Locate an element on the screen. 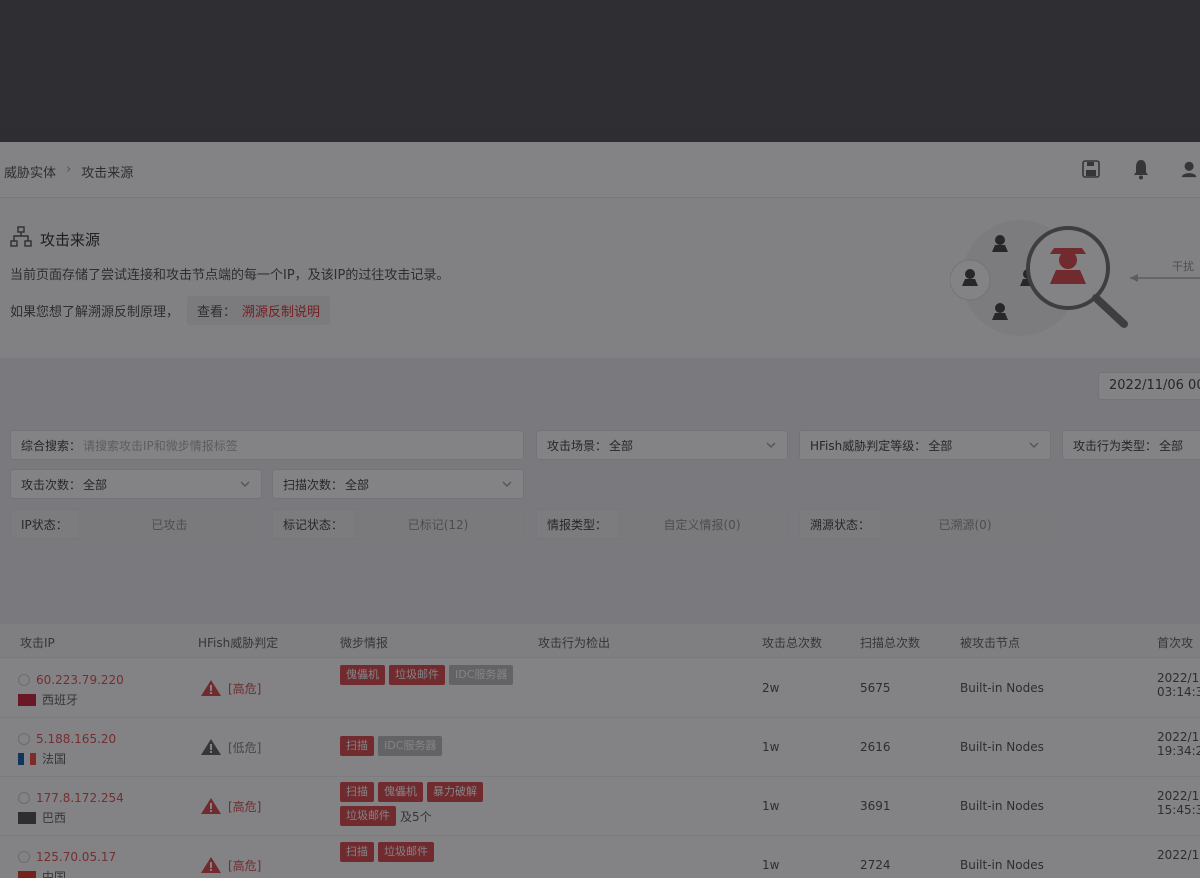 This screenshot has height=878, width=1200. scan-count-select: 扫描次数： 全部 is located at coordinates (398, 484).